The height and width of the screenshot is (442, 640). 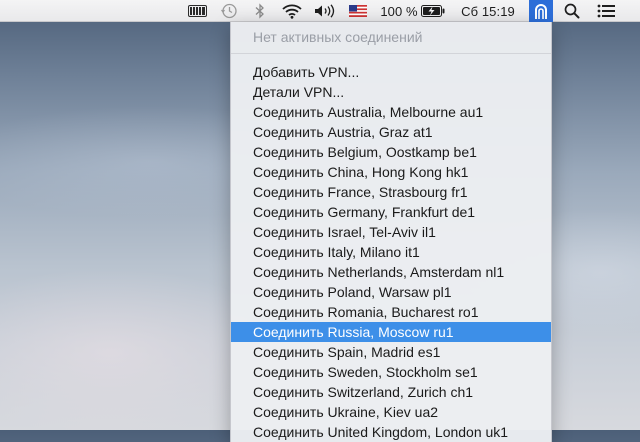 What do you see at coordinates (572, 11) in the screenshot?
I see `spotlight-search-icon` at bounding box center [572, 11].